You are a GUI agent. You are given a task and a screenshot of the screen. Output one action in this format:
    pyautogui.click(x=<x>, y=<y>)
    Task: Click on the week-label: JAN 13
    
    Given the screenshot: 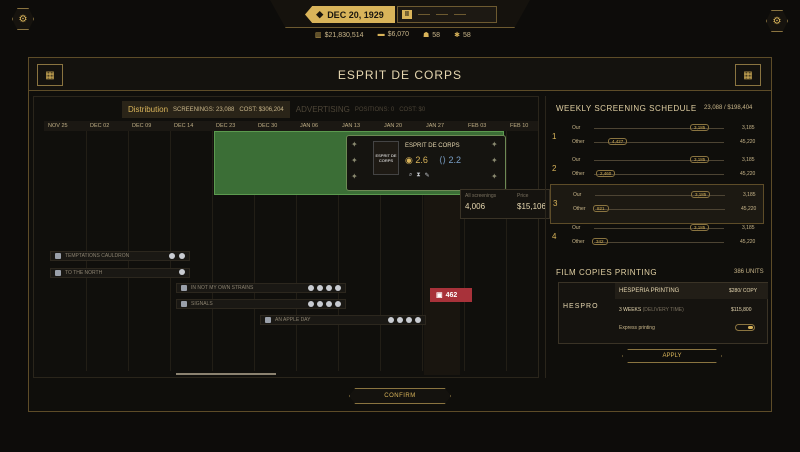 What is the action you would take?
    pyautogui.click(x=351, y=126)
    